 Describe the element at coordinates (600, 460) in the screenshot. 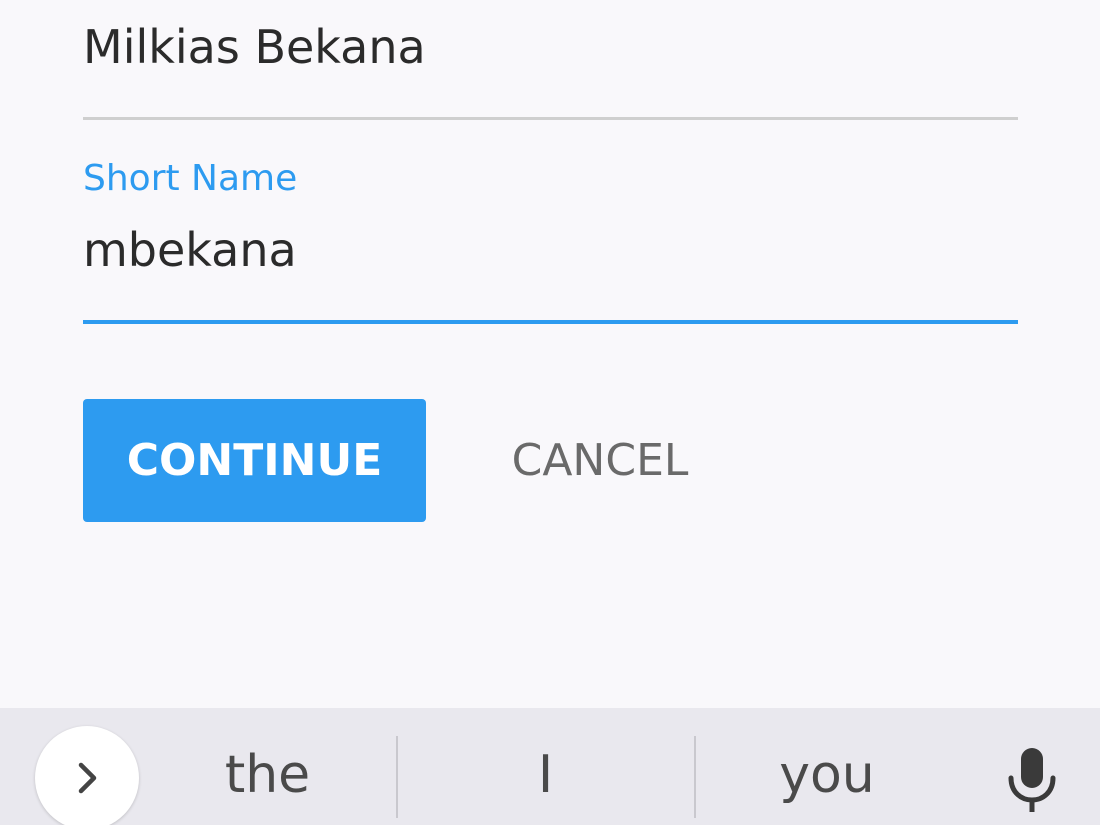

I see `cancel-button: CANCEL` at that location.